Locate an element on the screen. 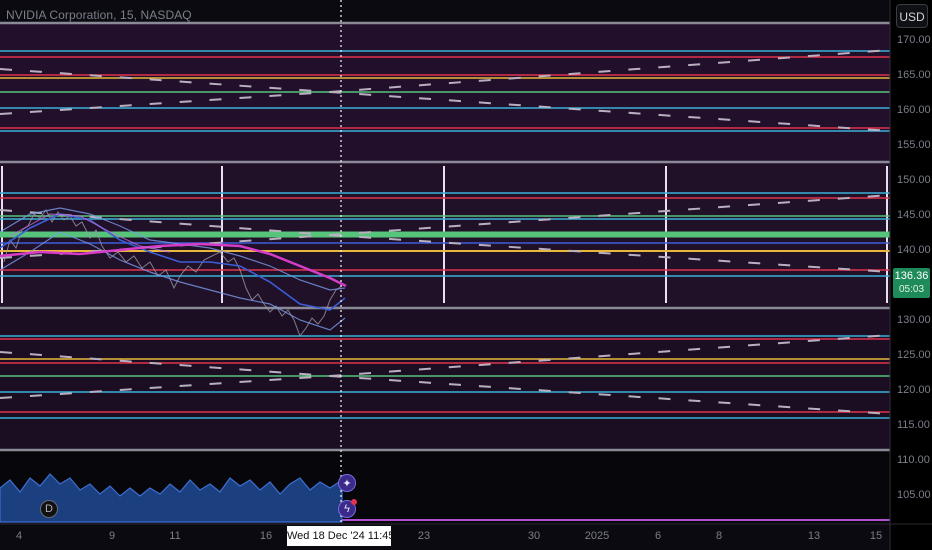 The width and height of the screenshot is (932, 550). lightning-icon: ϟ is located at coordinates (347, 508).